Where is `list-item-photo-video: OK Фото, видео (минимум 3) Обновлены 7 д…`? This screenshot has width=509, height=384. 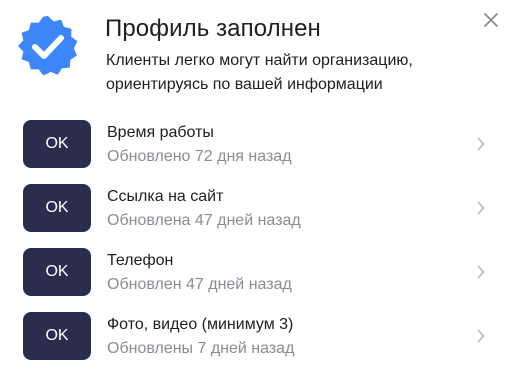 list-item-photo-video: OK Фото, видео (минимум 3) Обновлены 7 д… is located at coordinates (259, 336).